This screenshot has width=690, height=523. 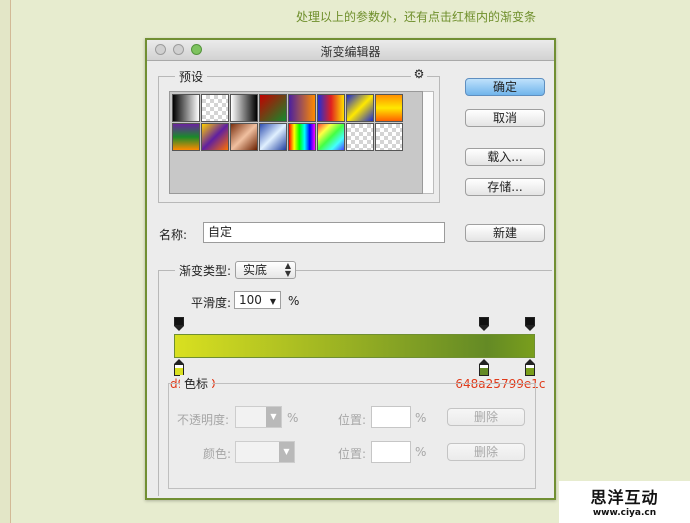 I want to click on preset-swatch-violet-green-orange, so click(x=186, y=137).